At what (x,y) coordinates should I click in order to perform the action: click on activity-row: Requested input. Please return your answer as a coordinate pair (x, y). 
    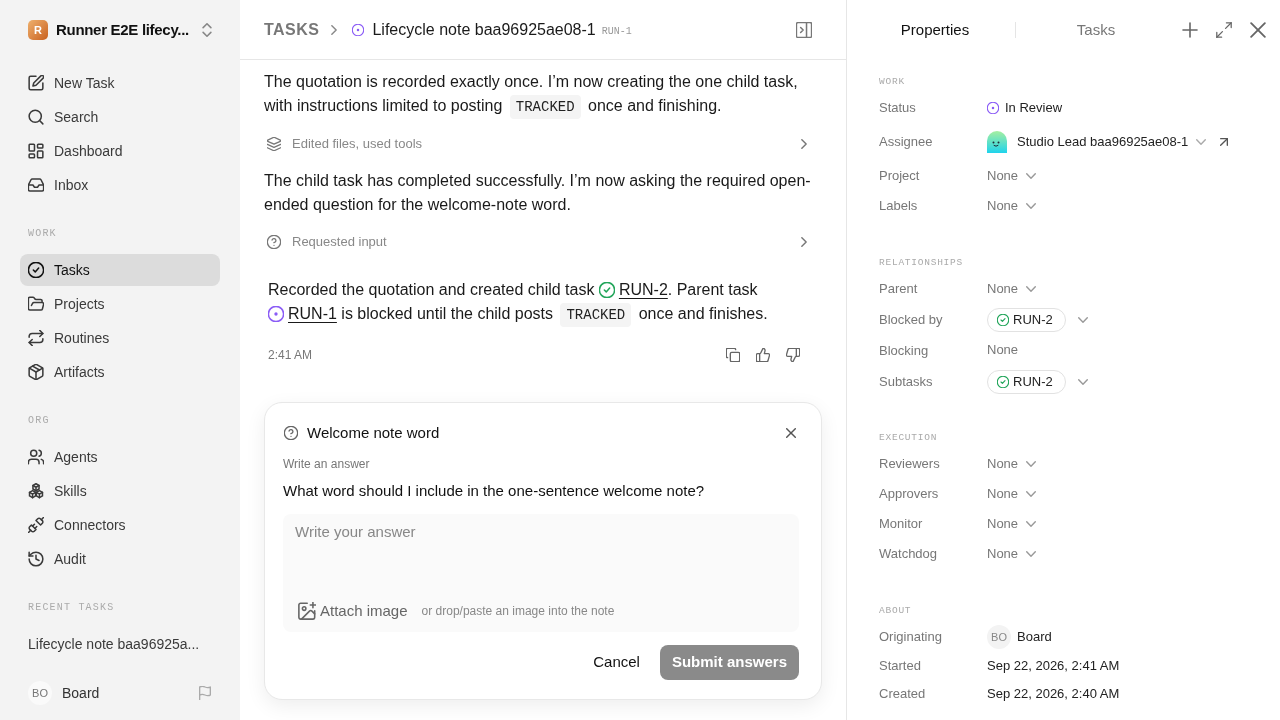
    Looking at the image, I should click on (543, 242).